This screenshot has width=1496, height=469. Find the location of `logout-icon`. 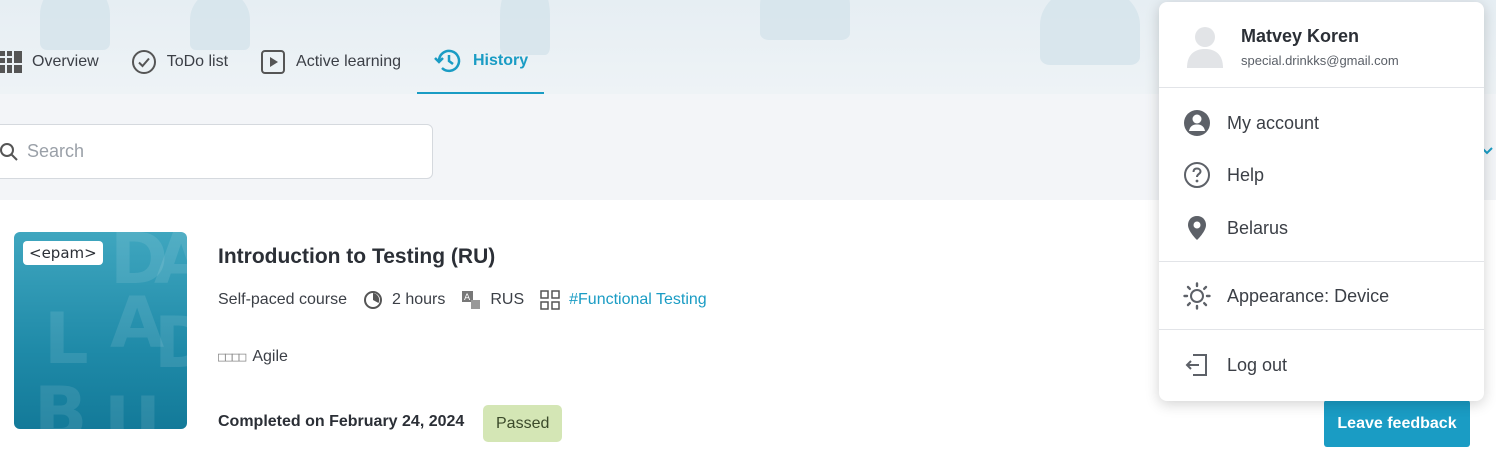

logout-icon is located at coordinates (1196, 365).